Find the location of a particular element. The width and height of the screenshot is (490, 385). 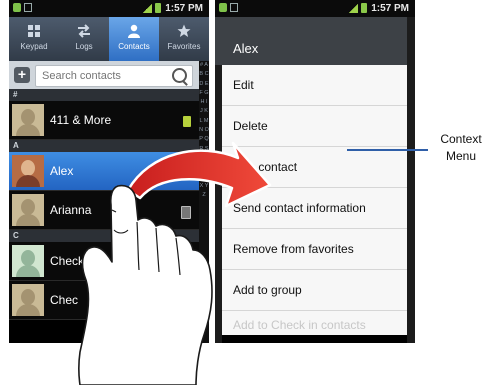

menu-item-label: Delete is located at coordinates (250, 126).